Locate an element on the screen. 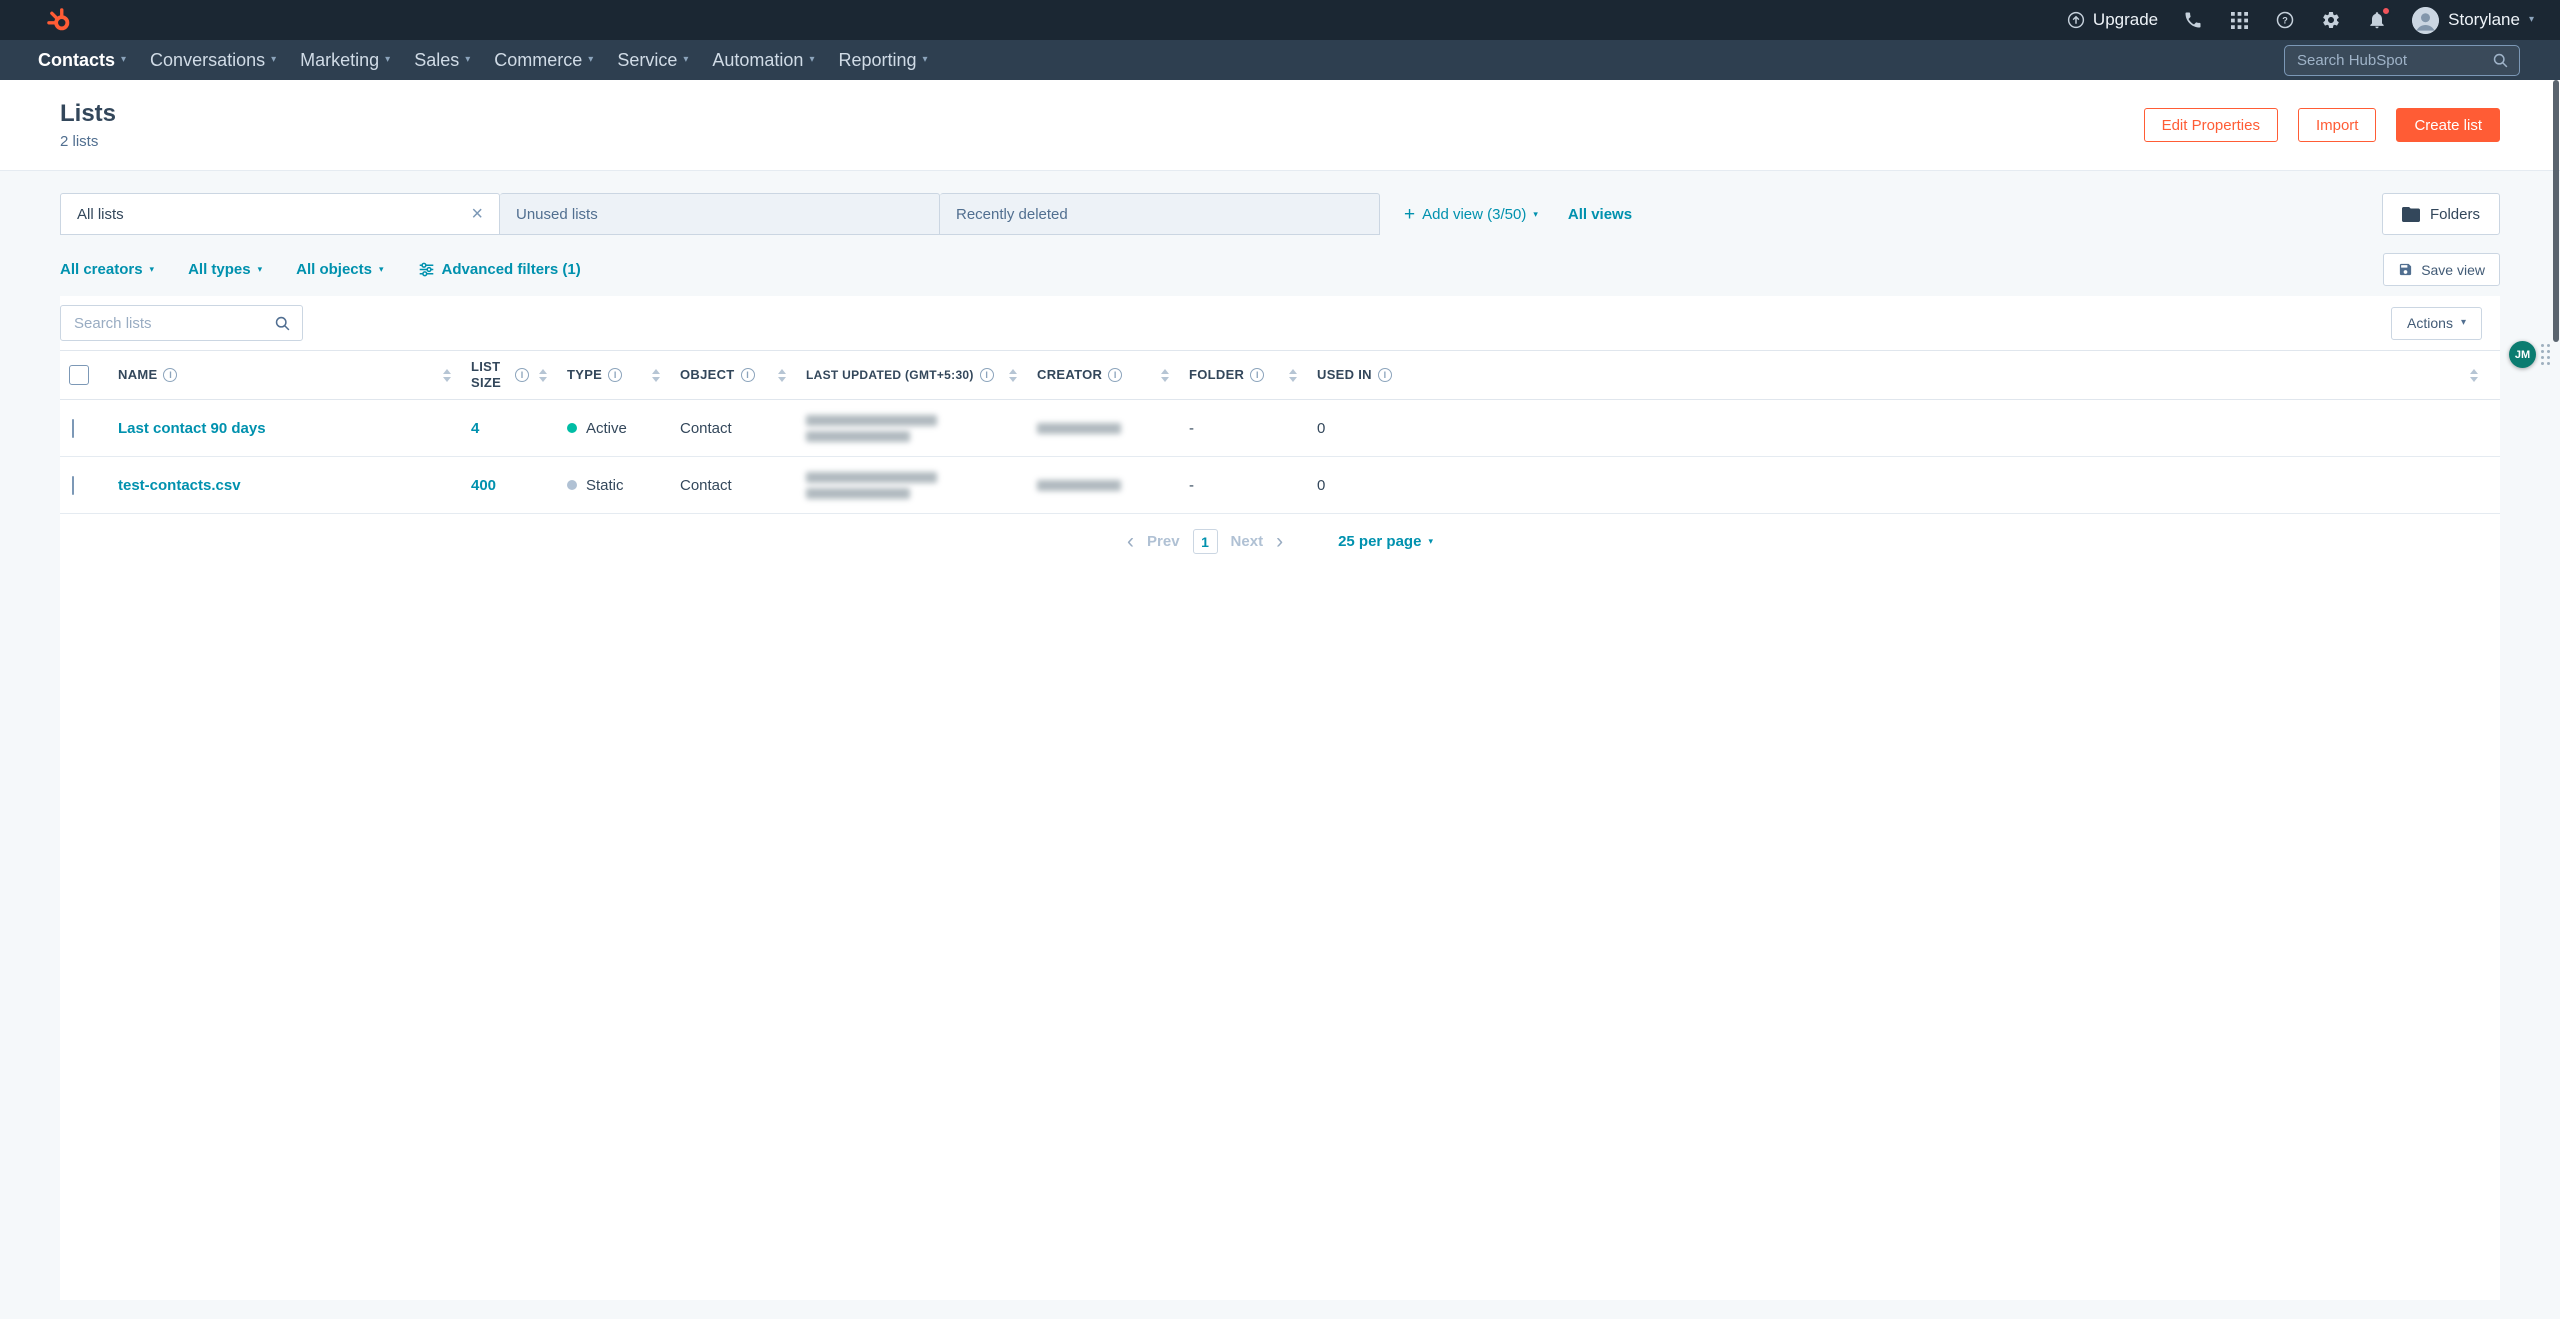  avatar is located at coordinates (2426, 20).